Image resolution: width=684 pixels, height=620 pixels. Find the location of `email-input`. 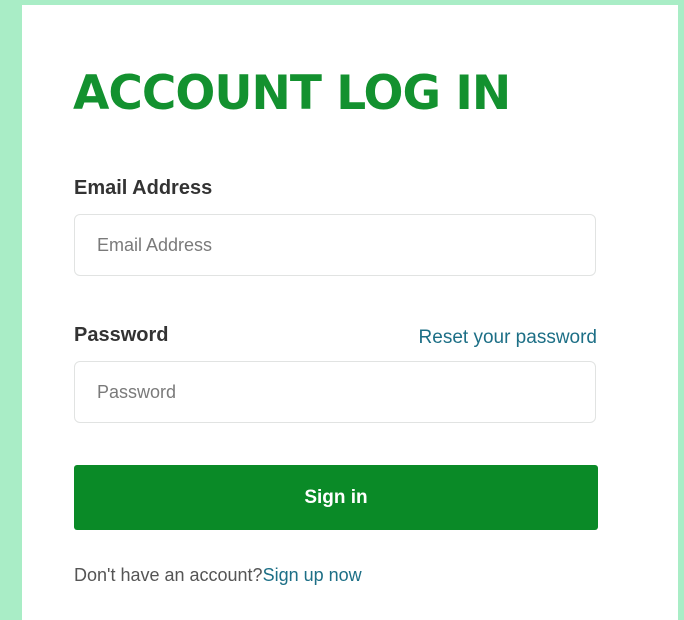

email-input is located at coordinates (335, 245).